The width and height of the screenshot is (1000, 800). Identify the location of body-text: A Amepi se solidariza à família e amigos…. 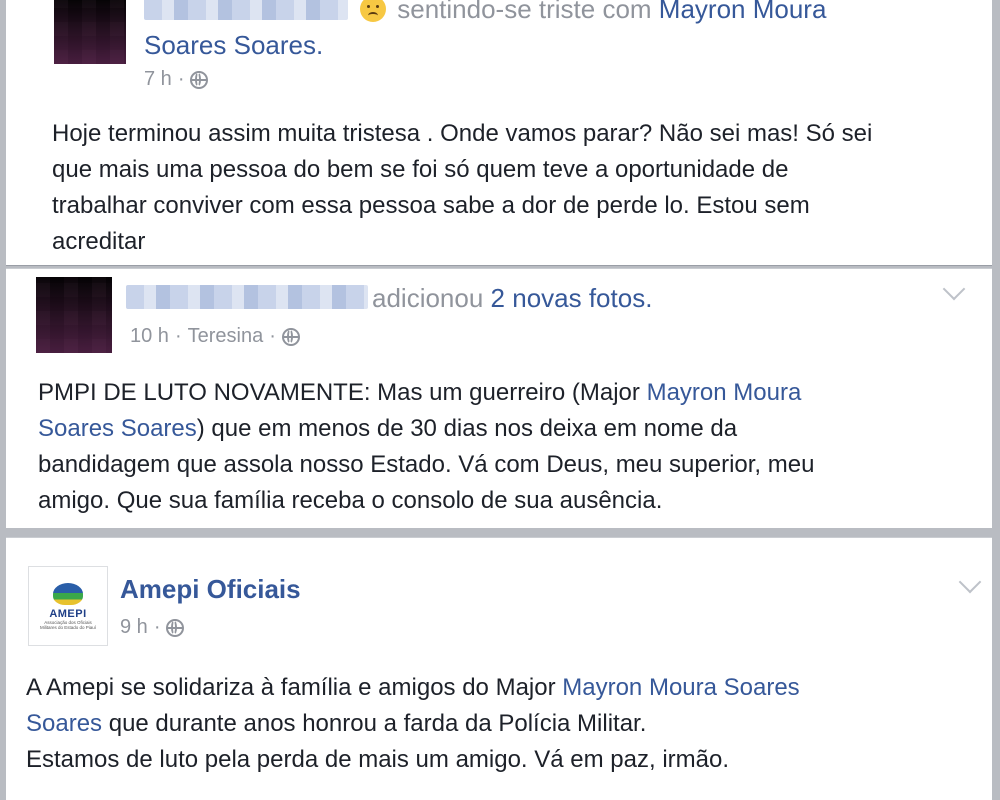
(294, 687).